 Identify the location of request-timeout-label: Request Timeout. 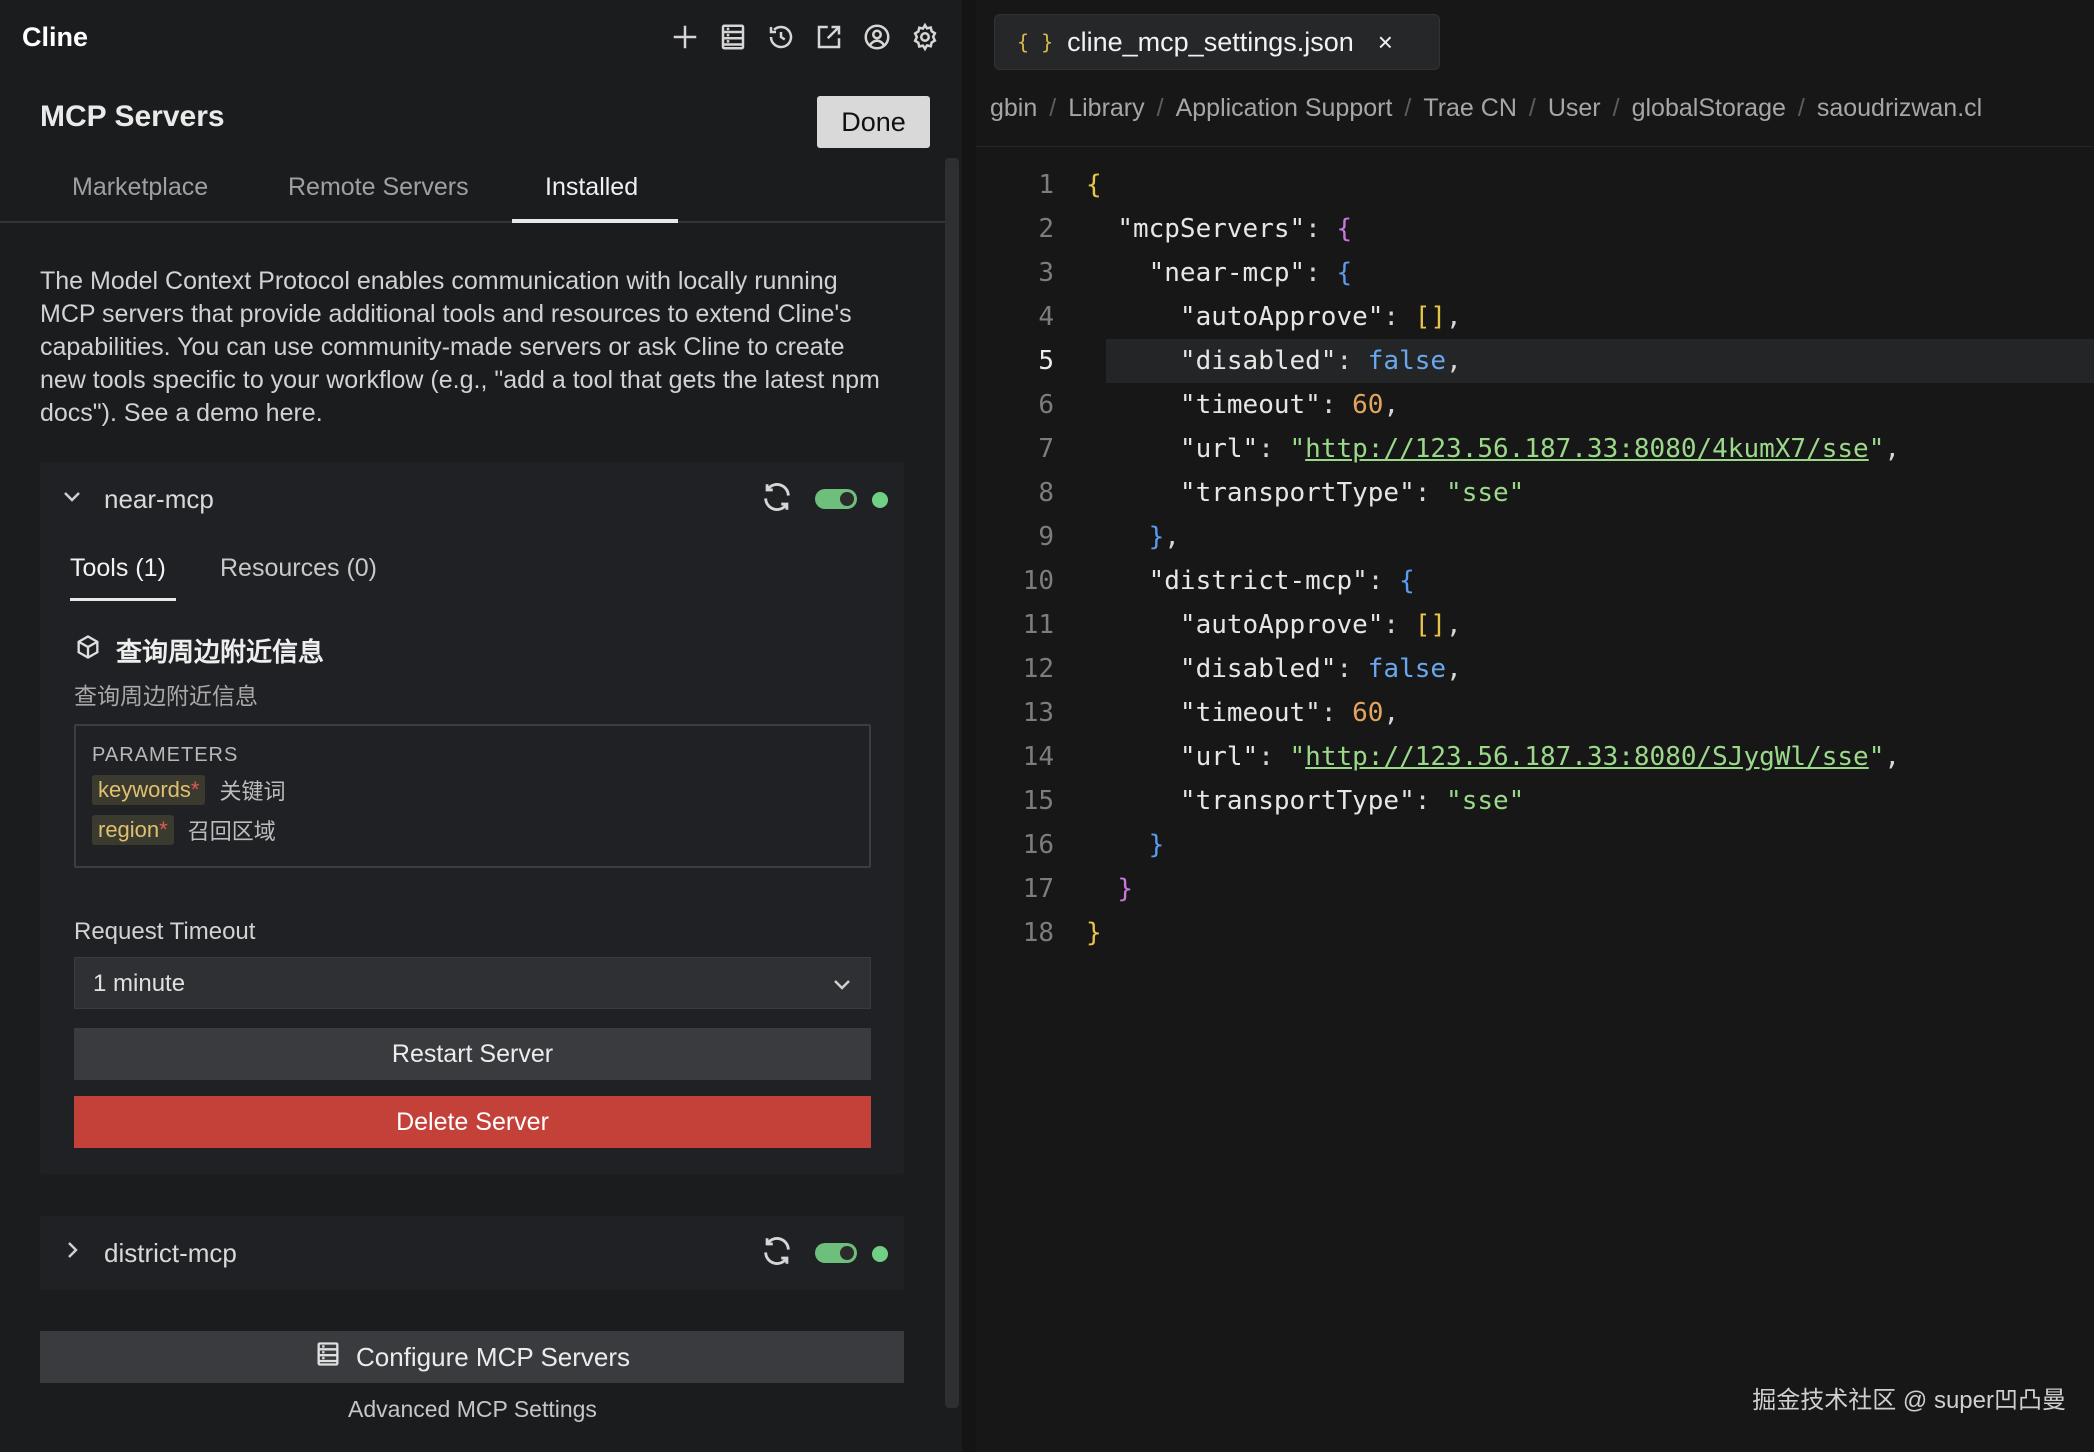
(165, 931).